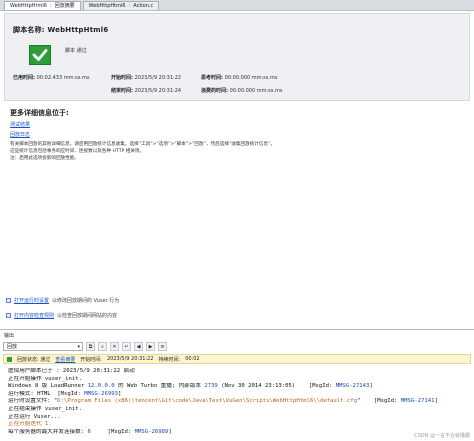 The height and width of the screenshot is (441, 474). I want to click on pass-status-text: 脚本 通过, so click(76, 51).